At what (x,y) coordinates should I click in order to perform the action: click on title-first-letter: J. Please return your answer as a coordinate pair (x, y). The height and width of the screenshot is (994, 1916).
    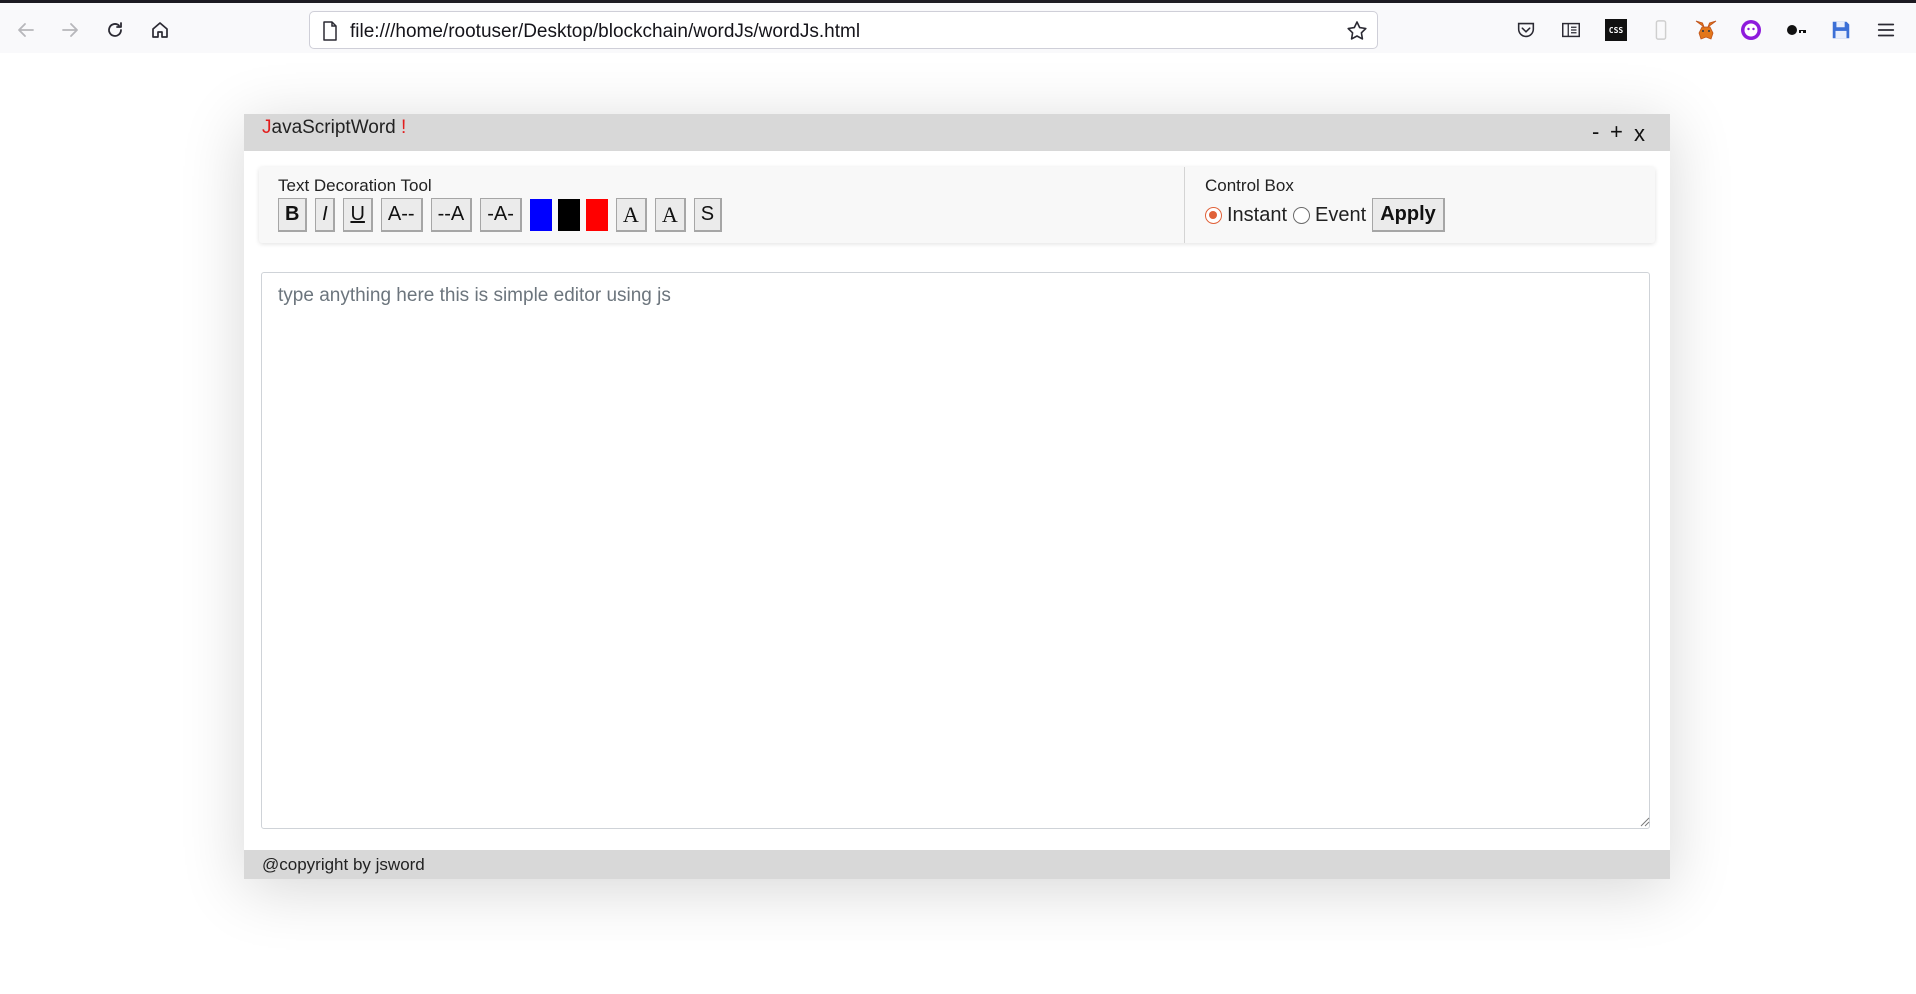
    Looking at the image, I should click on (267, 127).